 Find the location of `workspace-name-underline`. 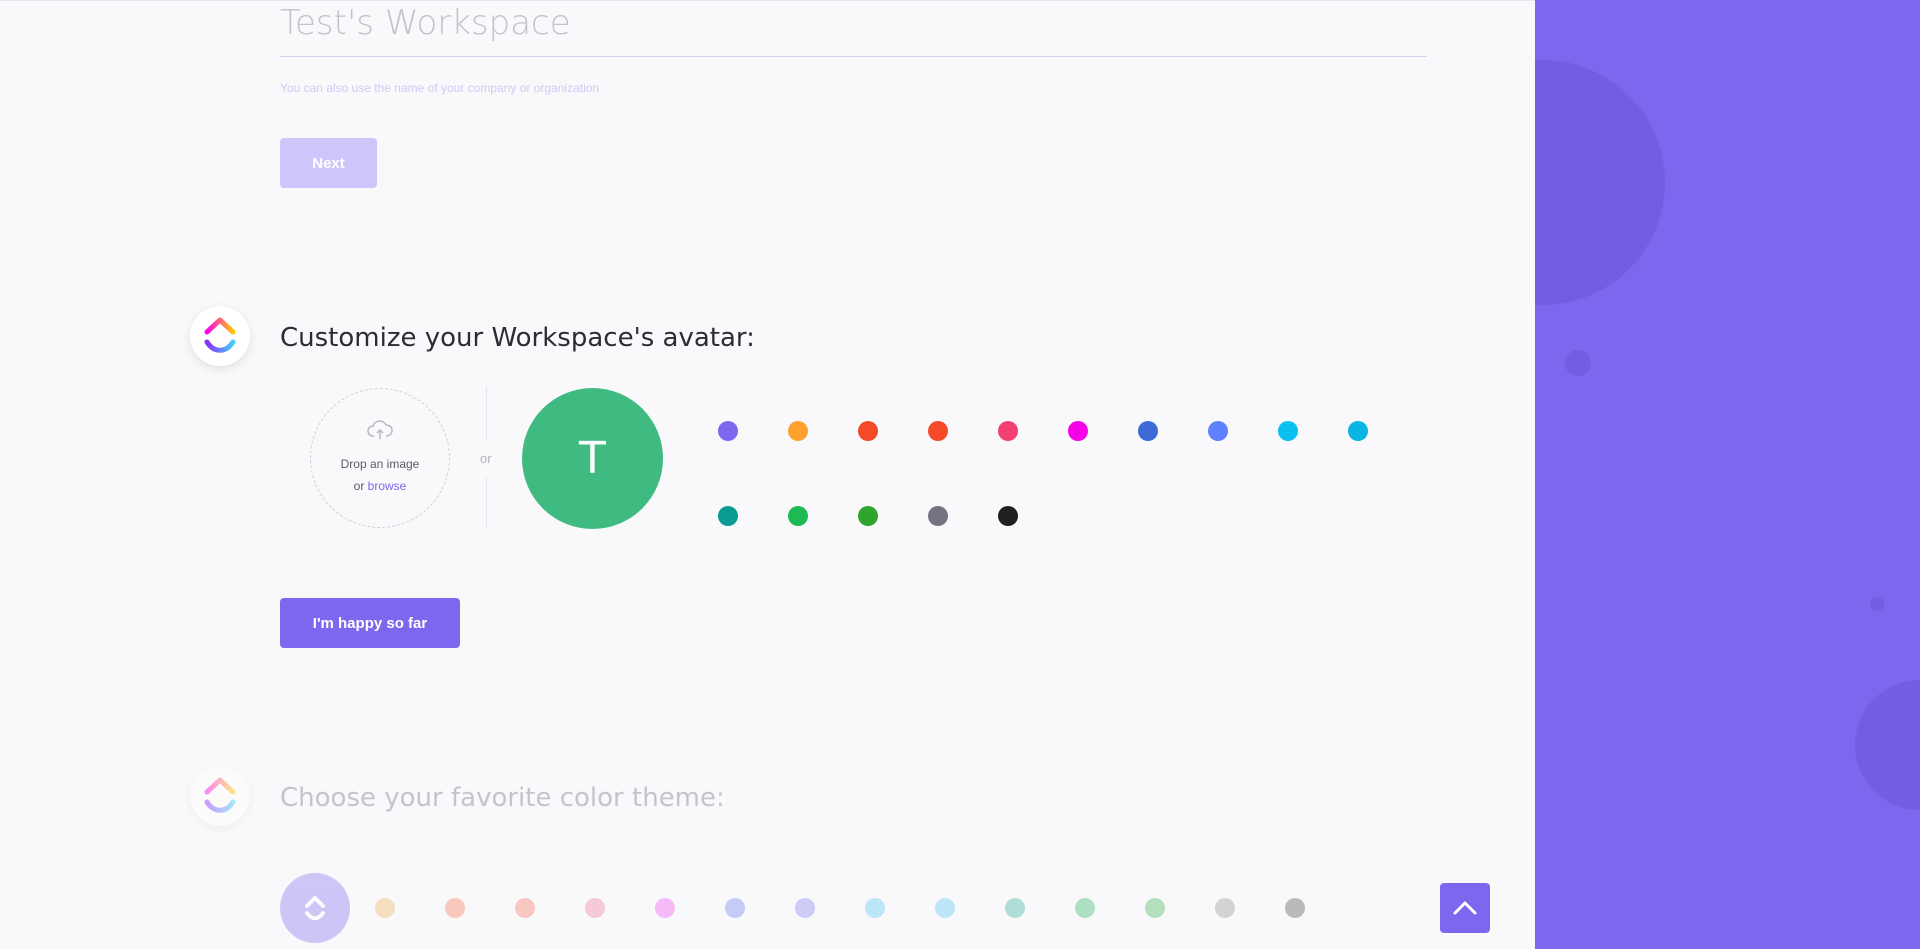

workspace-name-underline is located at coordinates (853, 56).